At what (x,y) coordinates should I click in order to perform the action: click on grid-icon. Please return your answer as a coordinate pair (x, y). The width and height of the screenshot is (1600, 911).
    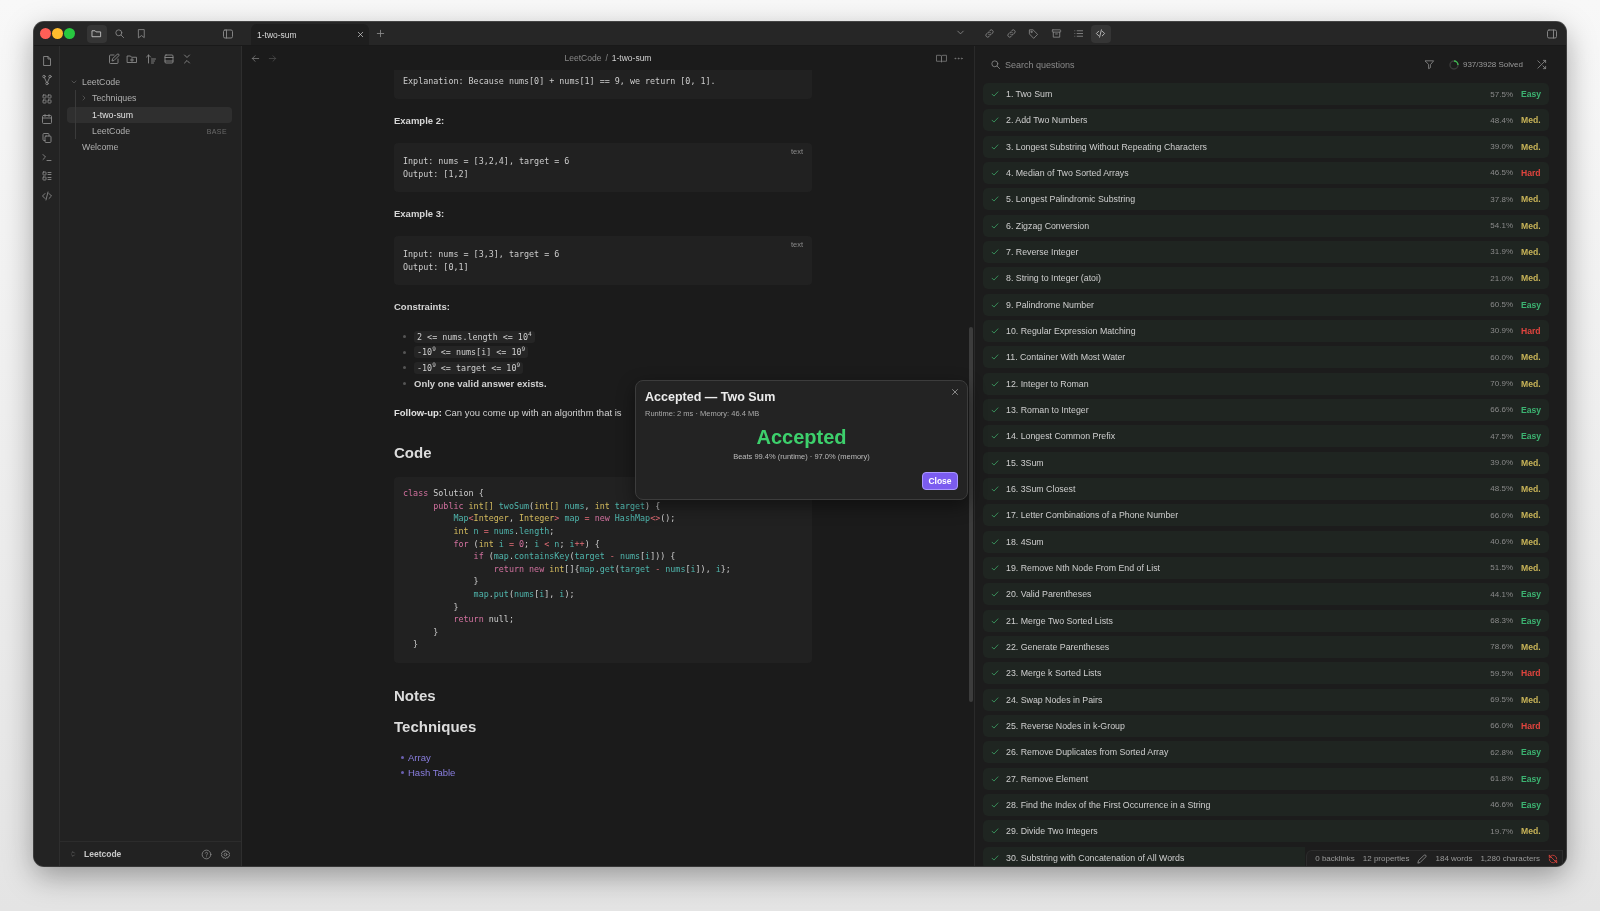
    Looking at the image, I should click on (46, 99).